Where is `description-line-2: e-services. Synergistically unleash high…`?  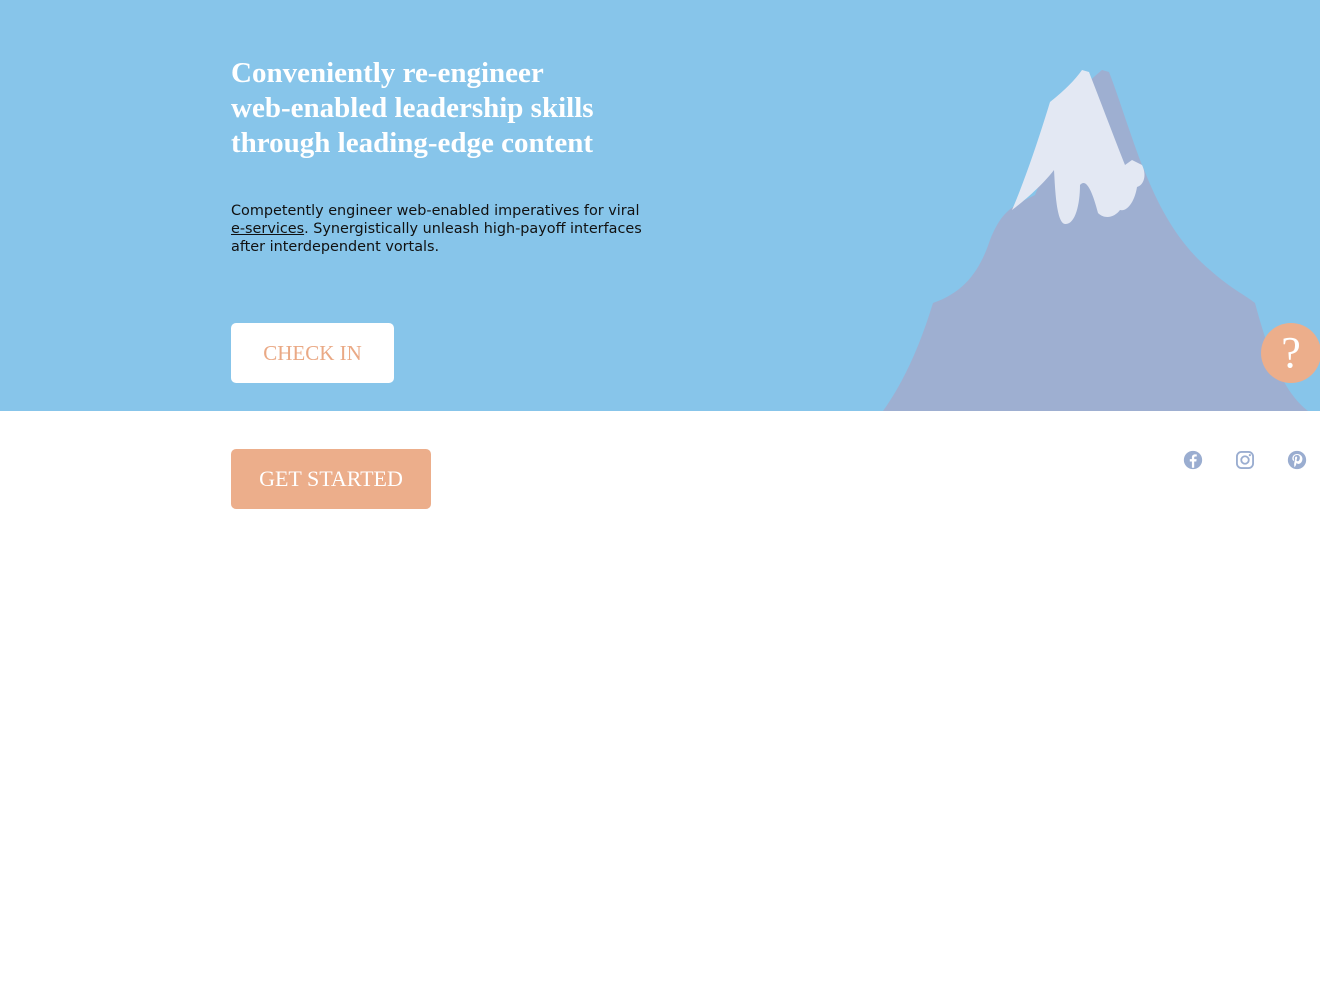 description-line-2: e-services. Synergistically unleash high… is located at coordinates (451, 229).